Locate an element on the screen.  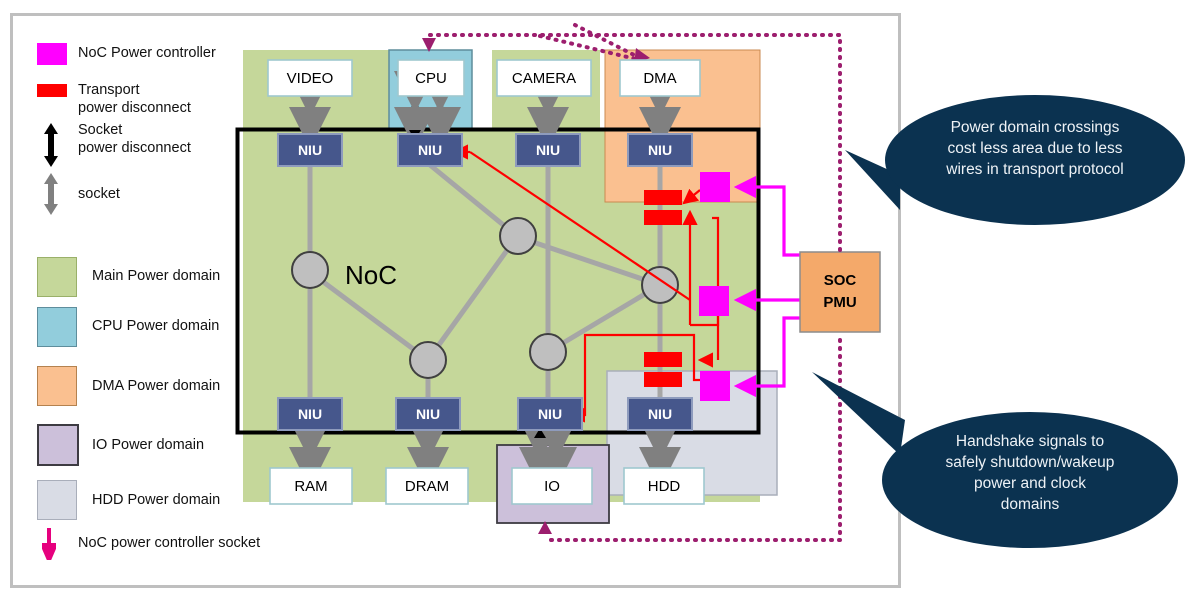
ip-block-io: IO is located at coordinates (552, 486).